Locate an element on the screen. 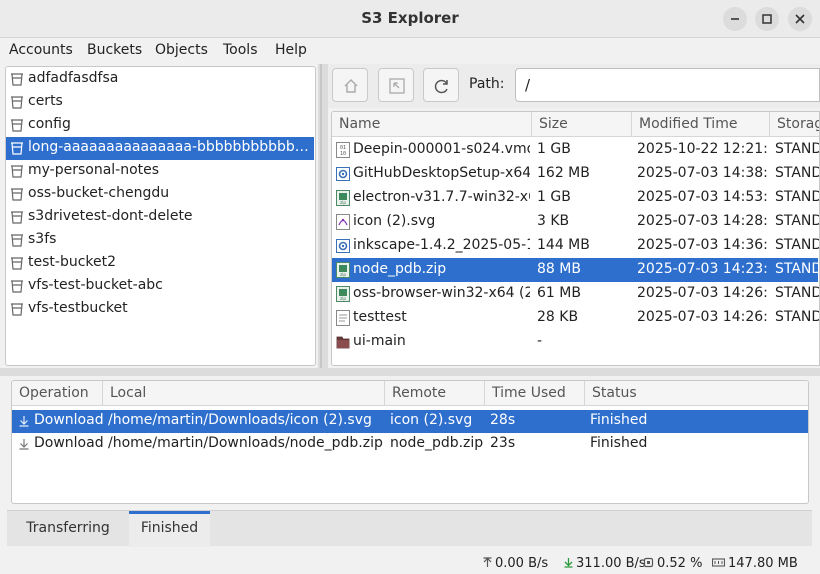 Image resolution: width=820 pixels, height=574 pixels. upload-speed-value: 0.00 B/s is located at coordinates (522, 563).